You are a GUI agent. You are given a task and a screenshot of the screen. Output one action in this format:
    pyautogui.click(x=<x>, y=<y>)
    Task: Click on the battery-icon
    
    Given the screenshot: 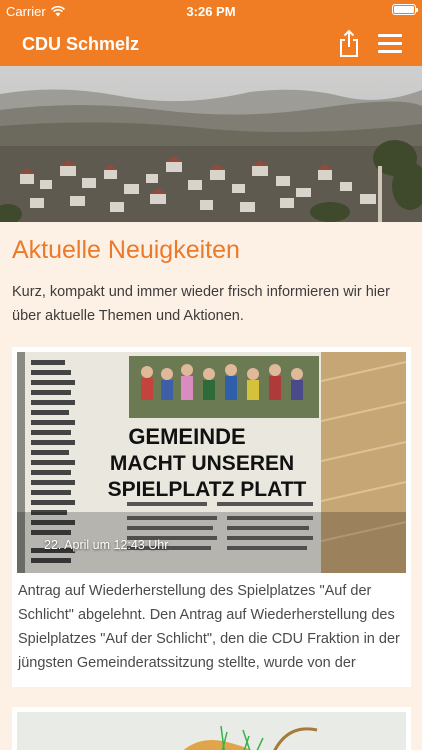 What is the action you would take?
    pyautogui.click(x=405, y=9)
    